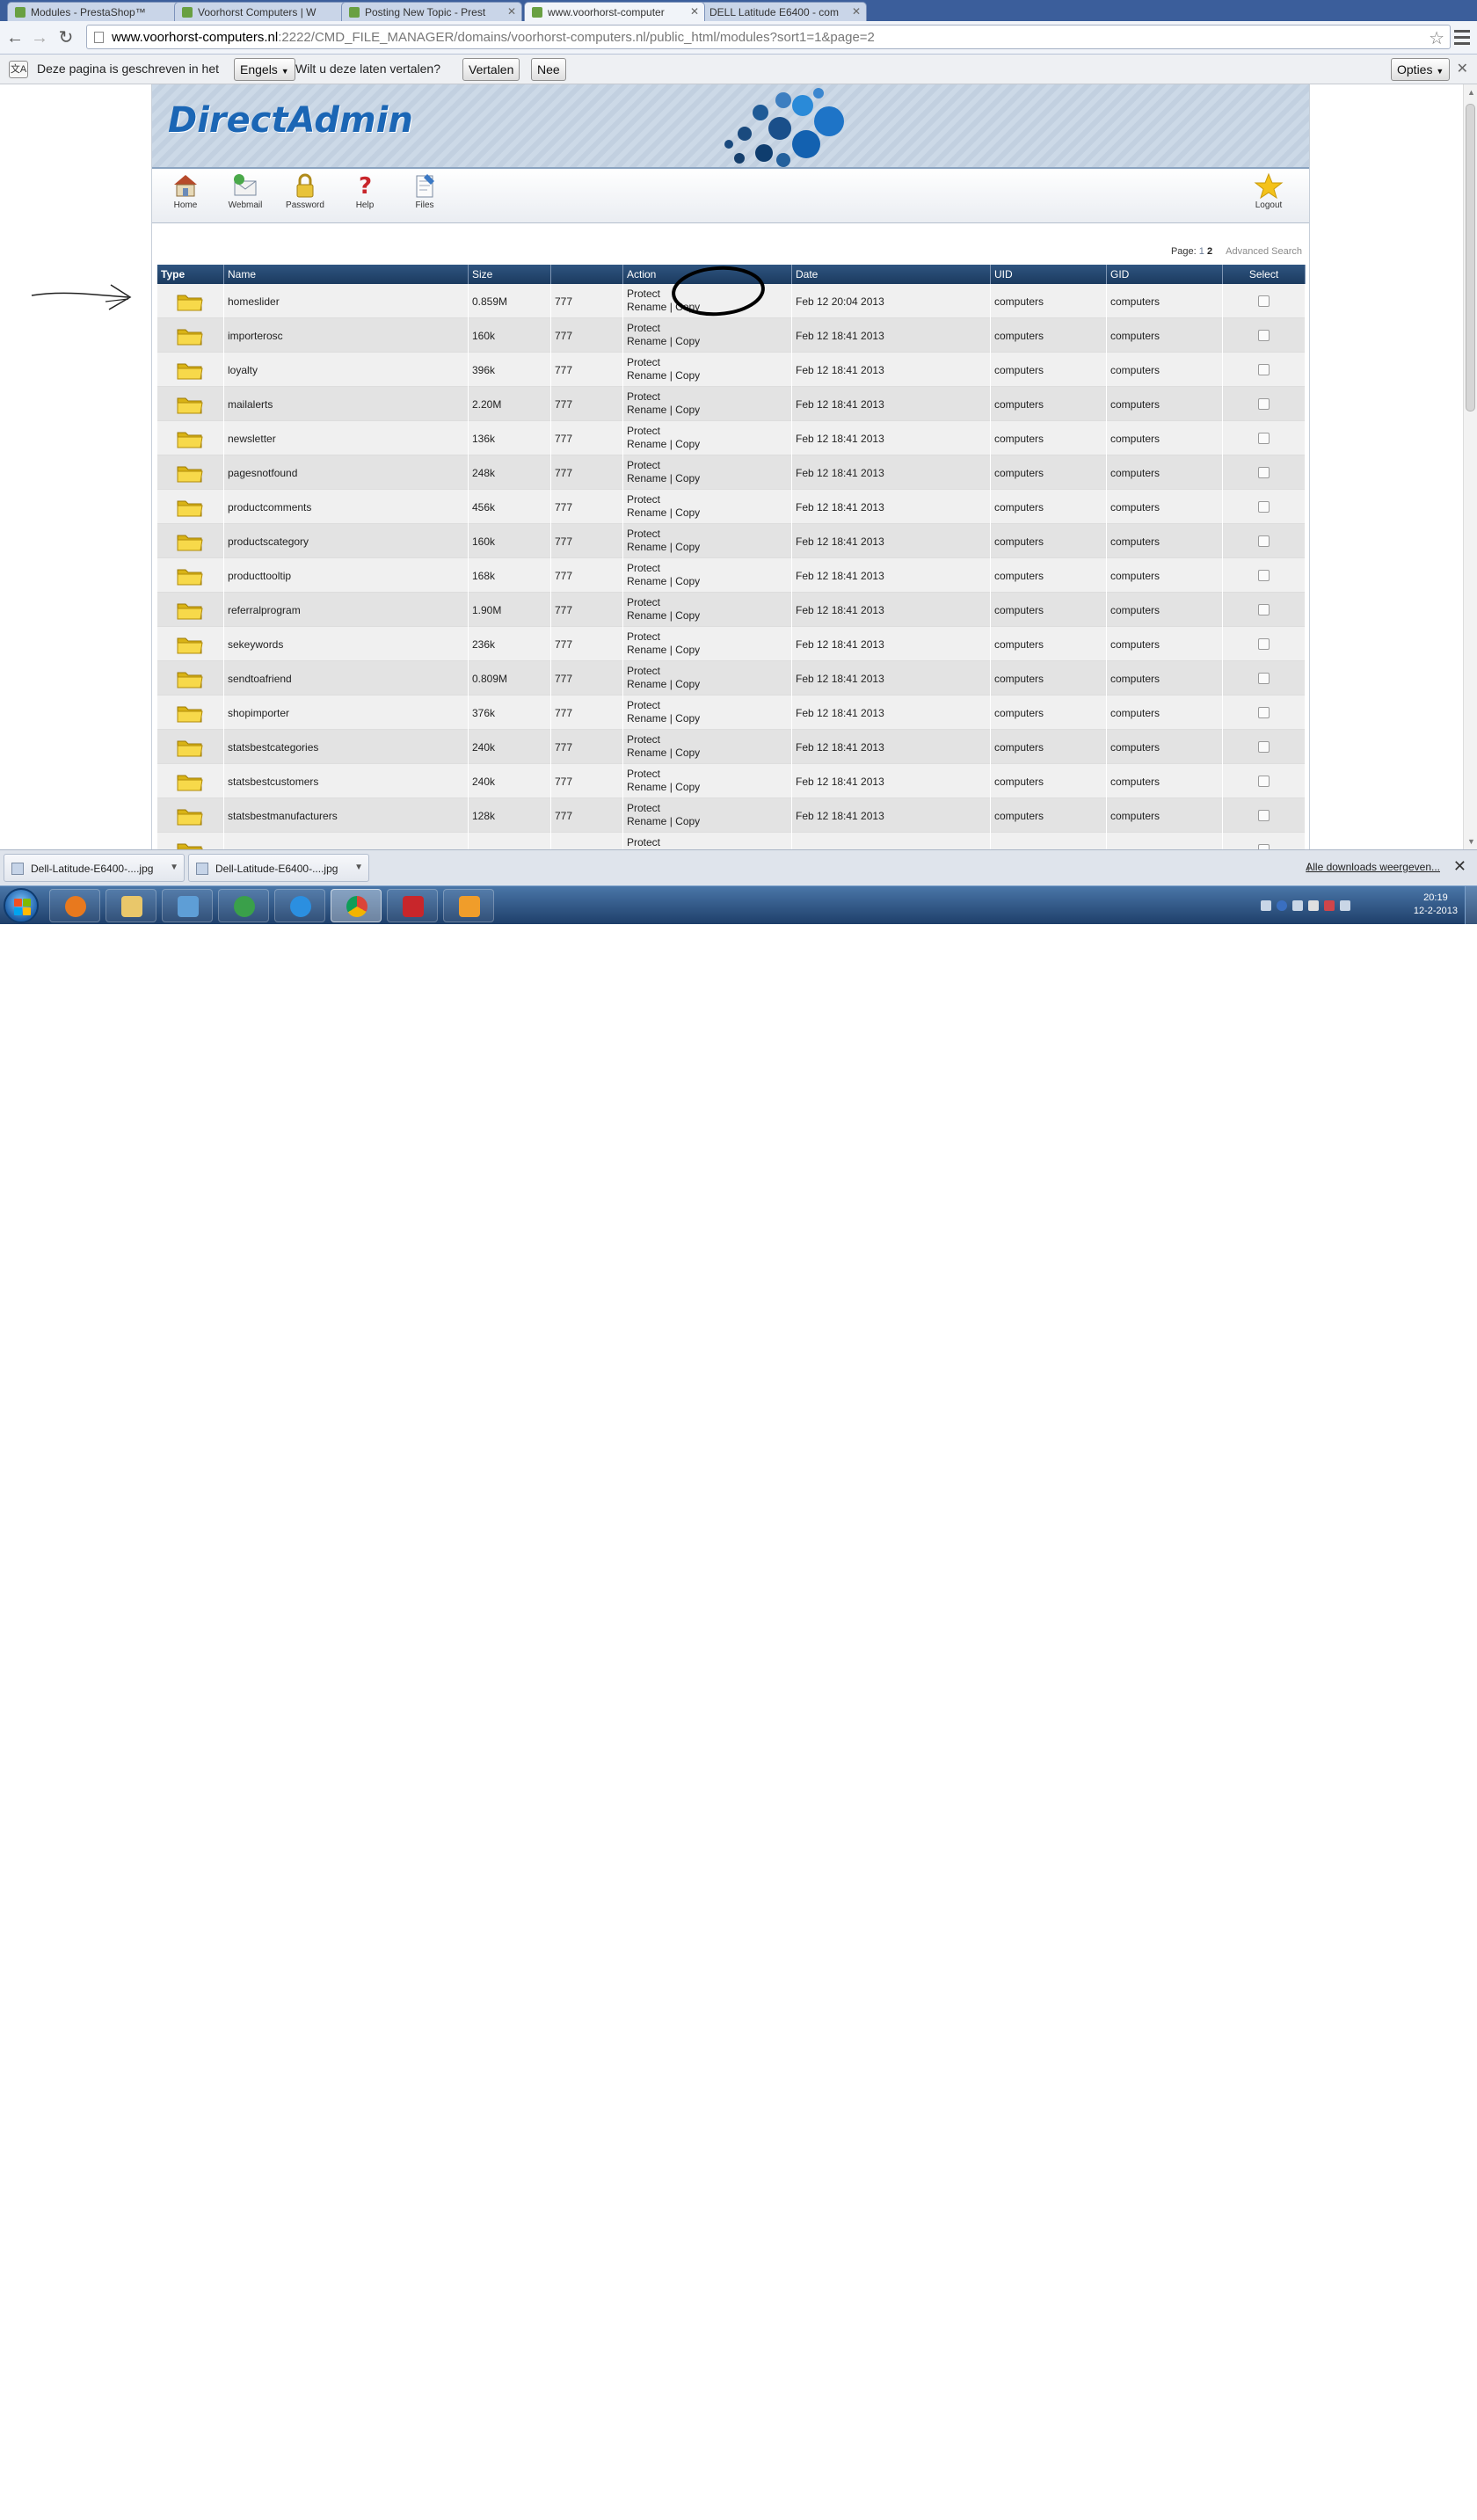 The image size is (1477, 2520). What do you see at coordinates (1313, 905) in the screenshot?
I see `tray-volume-icon` at bounding box center [1313, 905].